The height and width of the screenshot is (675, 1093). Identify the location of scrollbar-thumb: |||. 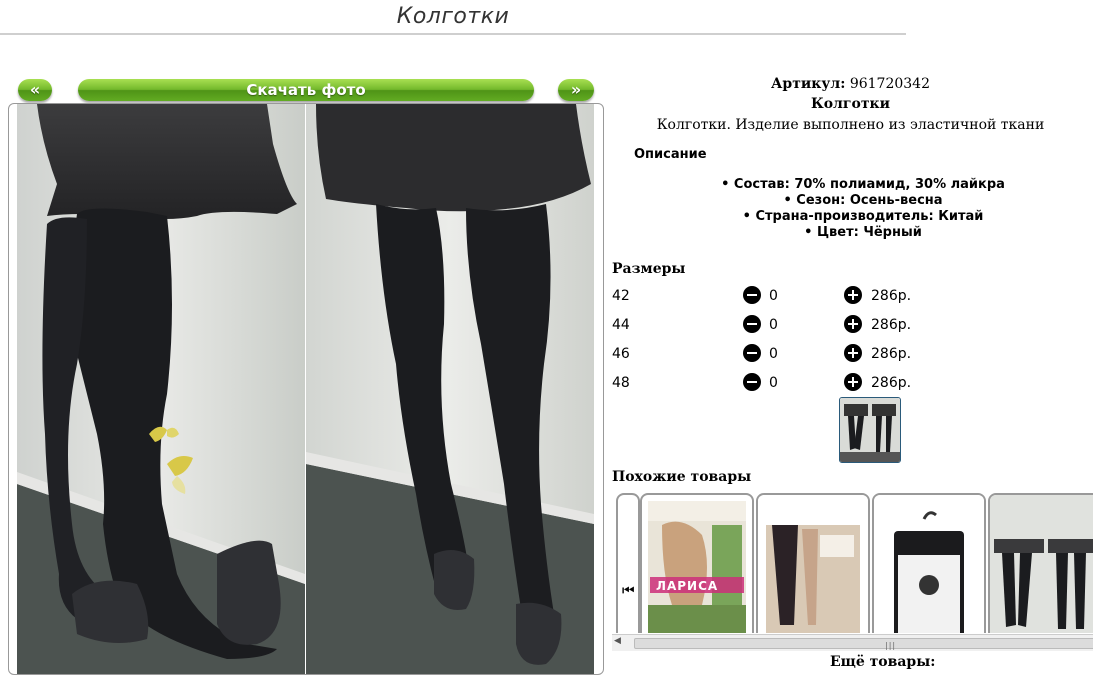
(863, 644).